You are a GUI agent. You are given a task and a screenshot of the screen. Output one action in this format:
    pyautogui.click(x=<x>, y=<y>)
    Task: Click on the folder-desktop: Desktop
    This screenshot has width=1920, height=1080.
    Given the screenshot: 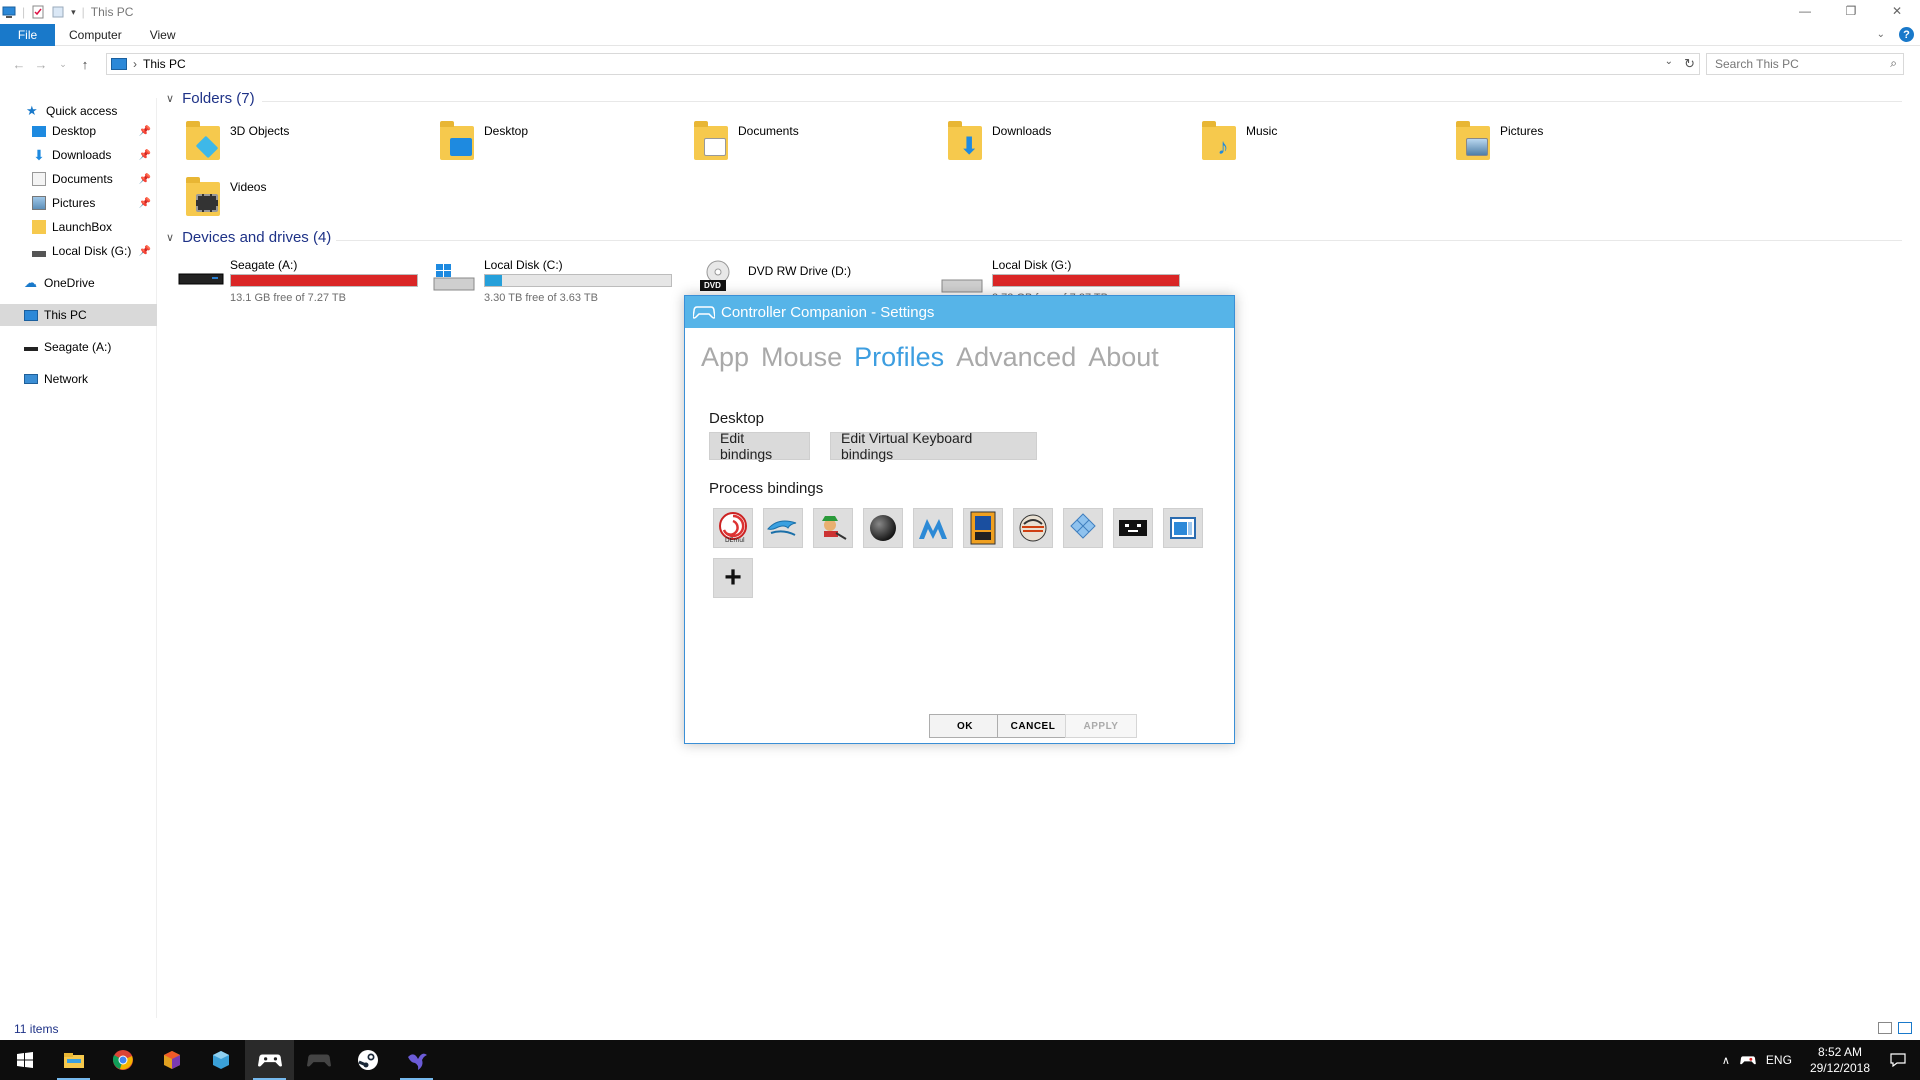 What is the action you would take?
    pyautogui.click(x=558, y=147)
    